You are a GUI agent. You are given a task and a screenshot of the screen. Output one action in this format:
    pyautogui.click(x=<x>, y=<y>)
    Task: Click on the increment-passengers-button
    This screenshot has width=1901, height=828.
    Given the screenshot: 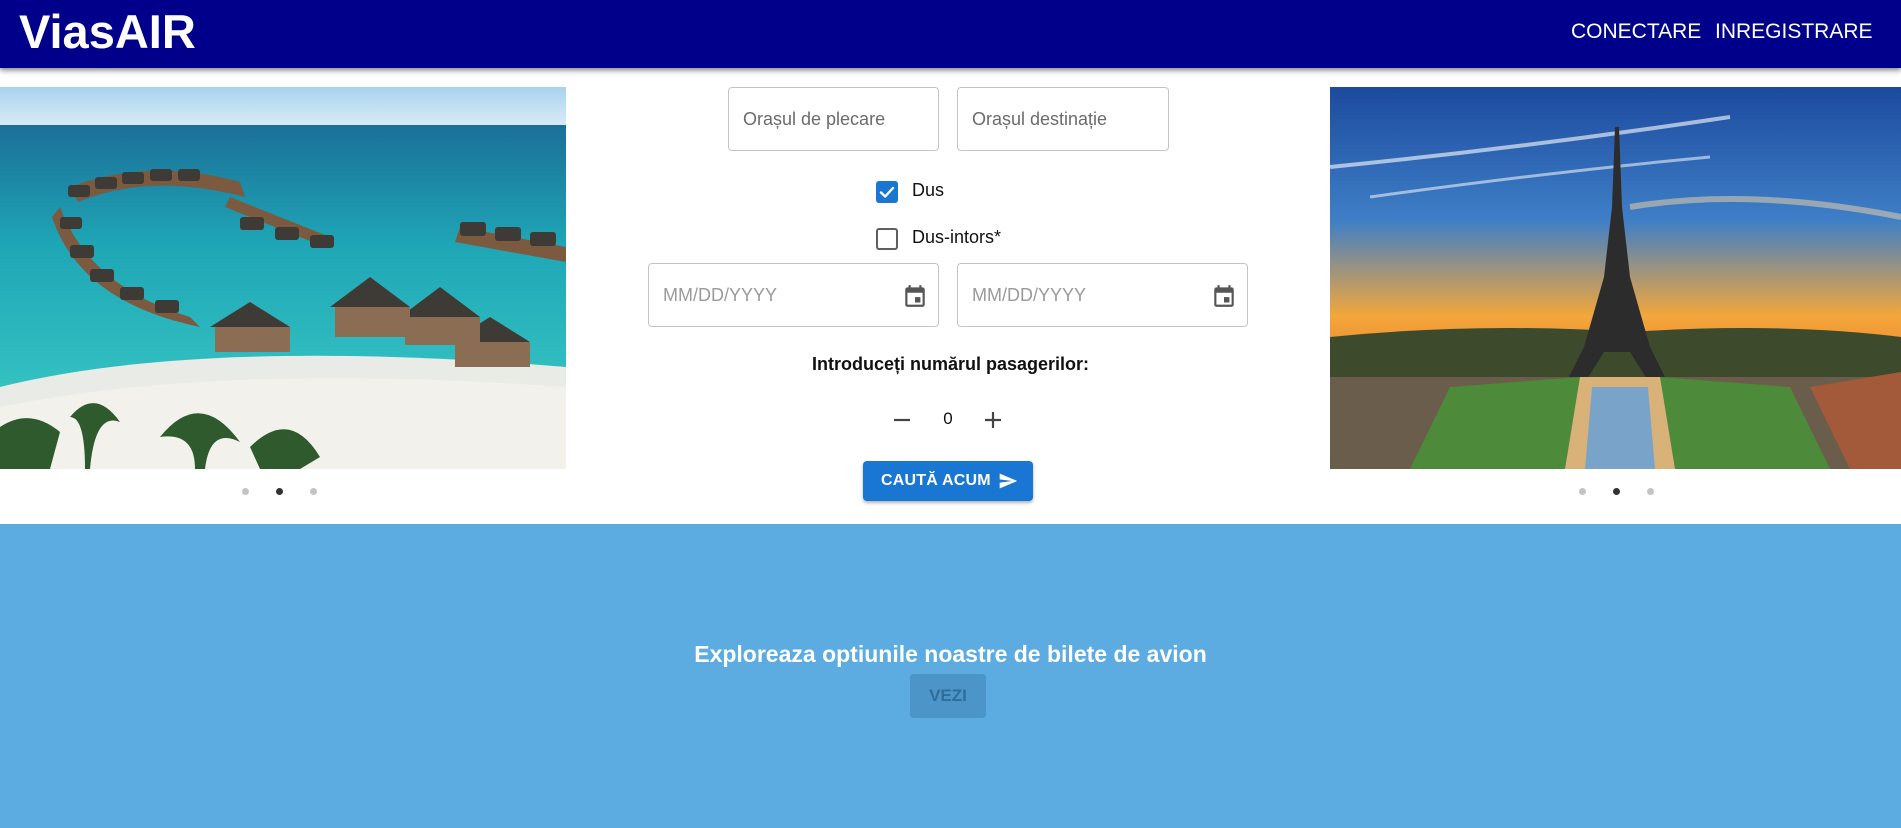 What is the action you would take?
    pyautogui.click(x=993, y=420)
    